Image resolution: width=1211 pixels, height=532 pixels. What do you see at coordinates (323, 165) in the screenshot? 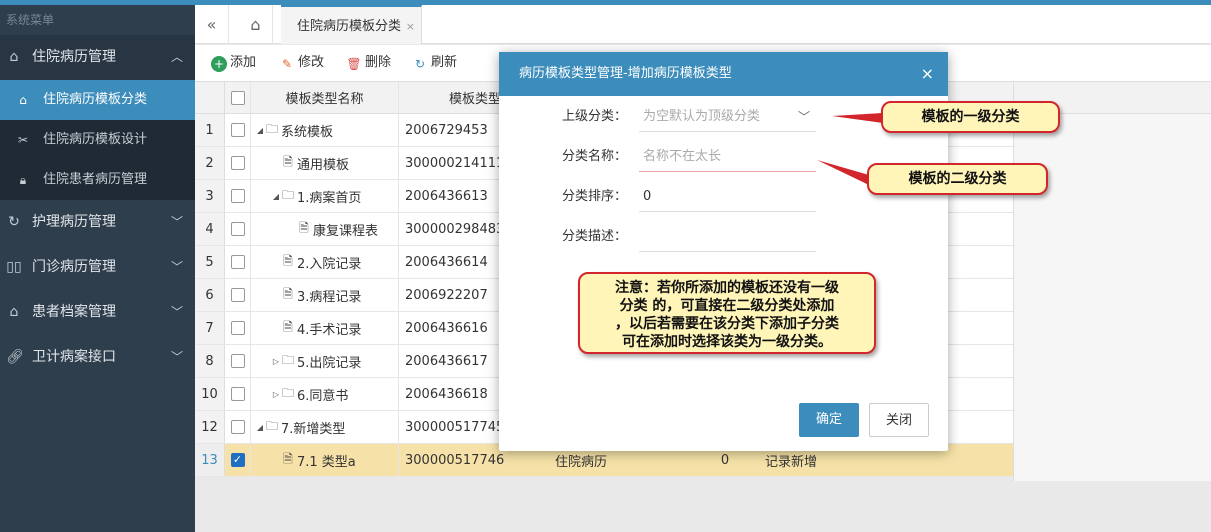
I see `name-text: 通用模板` at bounding box center [323, 165].